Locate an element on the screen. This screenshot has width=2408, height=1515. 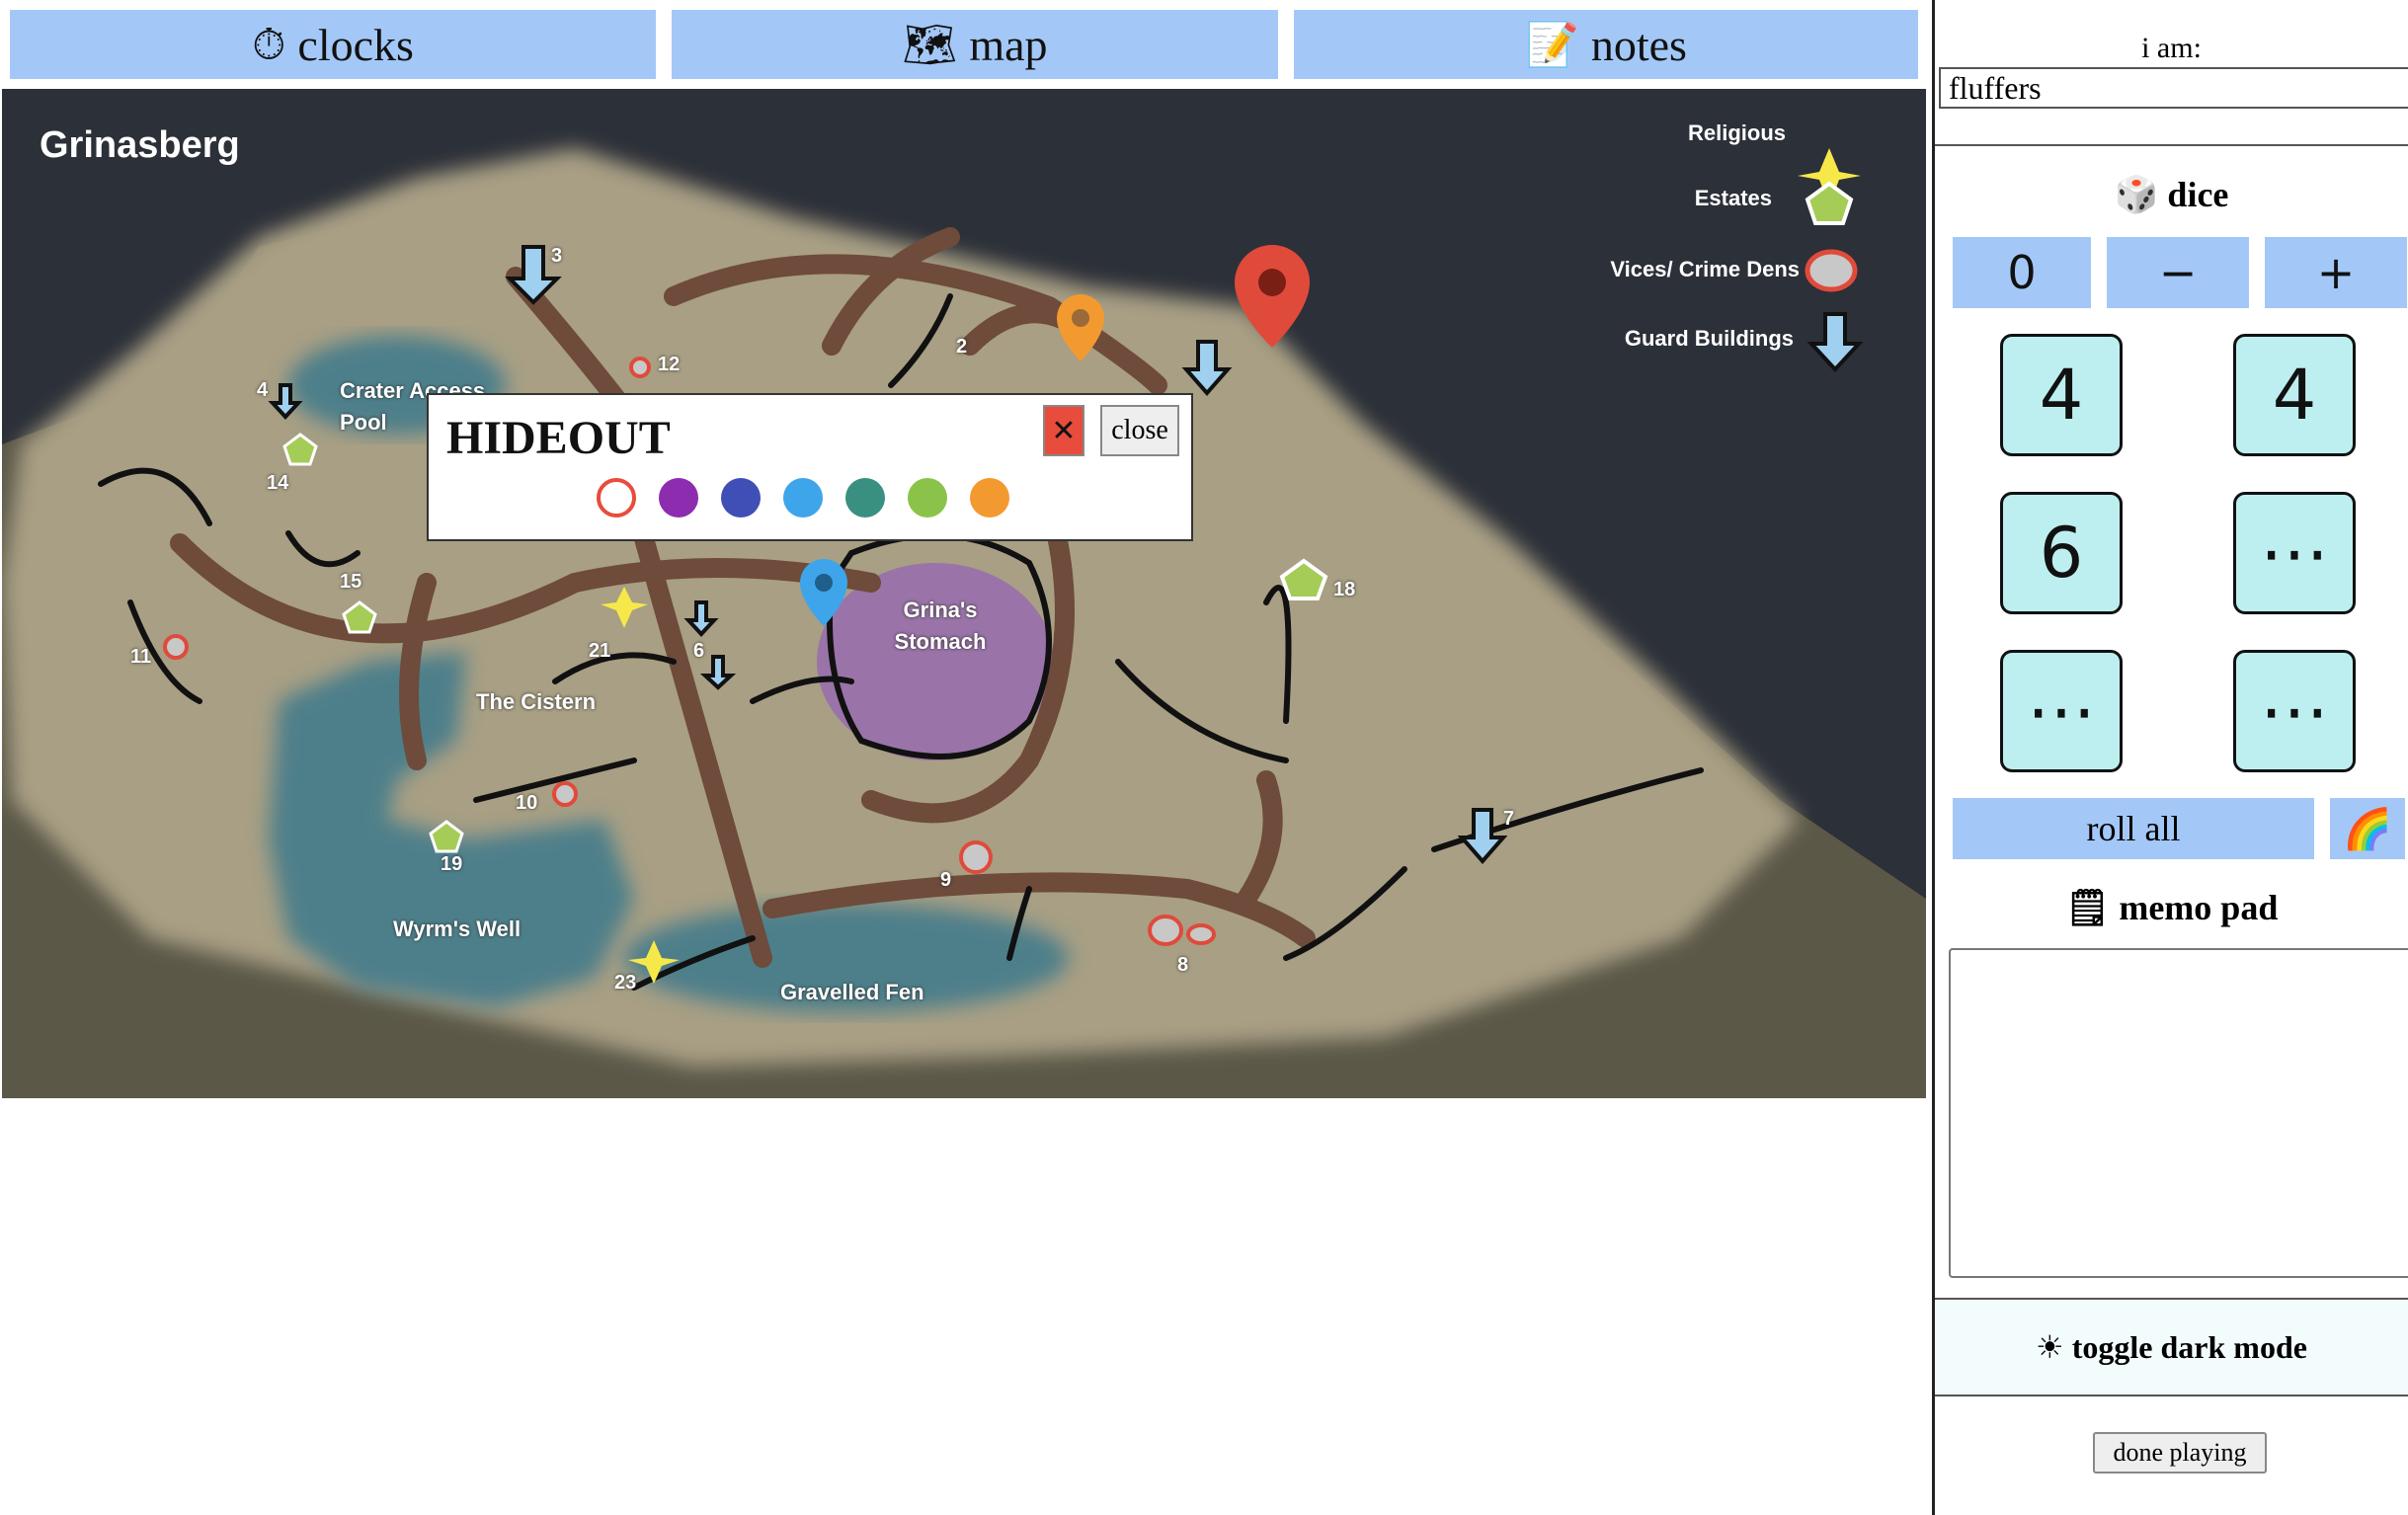
dice-heading: 🎲 dice is located at coordinates (2171, 194).